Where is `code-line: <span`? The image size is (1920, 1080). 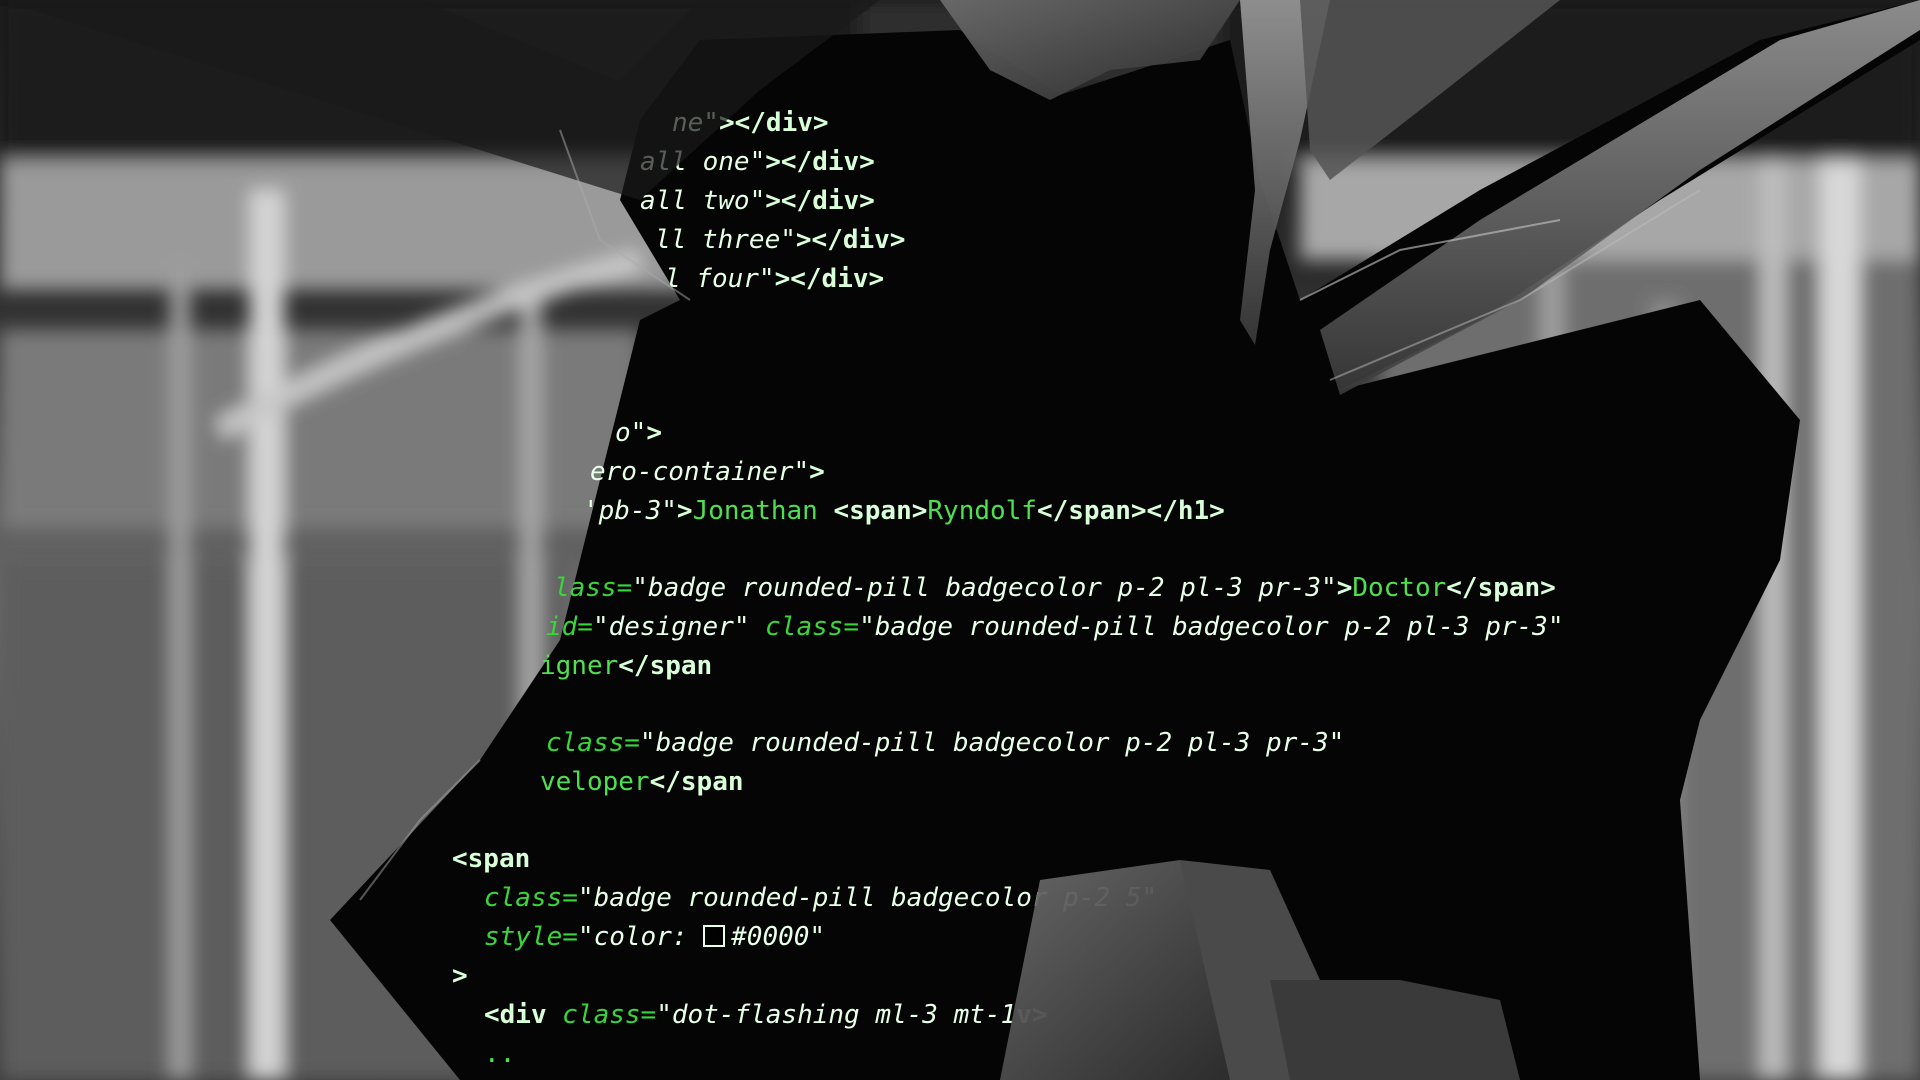
code-line: <span is located at coordinates (491, 859).